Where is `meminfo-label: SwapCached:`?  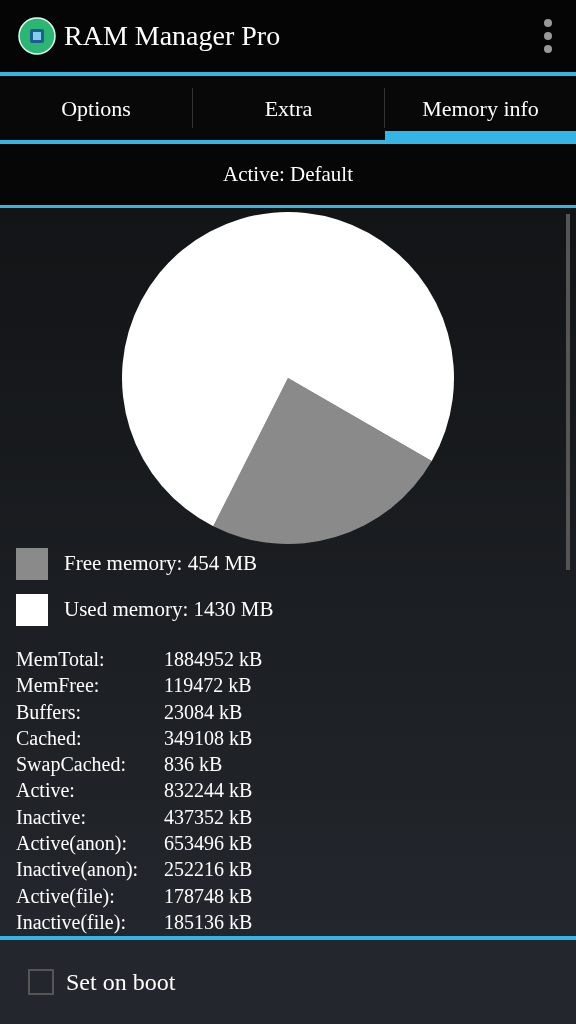 meminfo-label: SwapCached: is located at coordinates (71, 765).